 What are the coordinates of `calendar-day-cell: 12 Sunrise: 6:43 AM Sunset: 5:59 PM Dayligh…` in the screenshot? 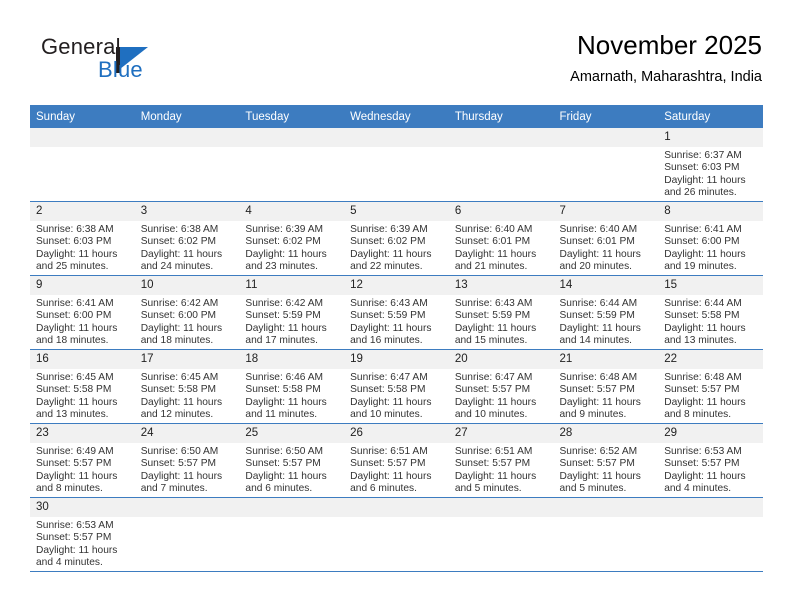 It's located at (396, 312).